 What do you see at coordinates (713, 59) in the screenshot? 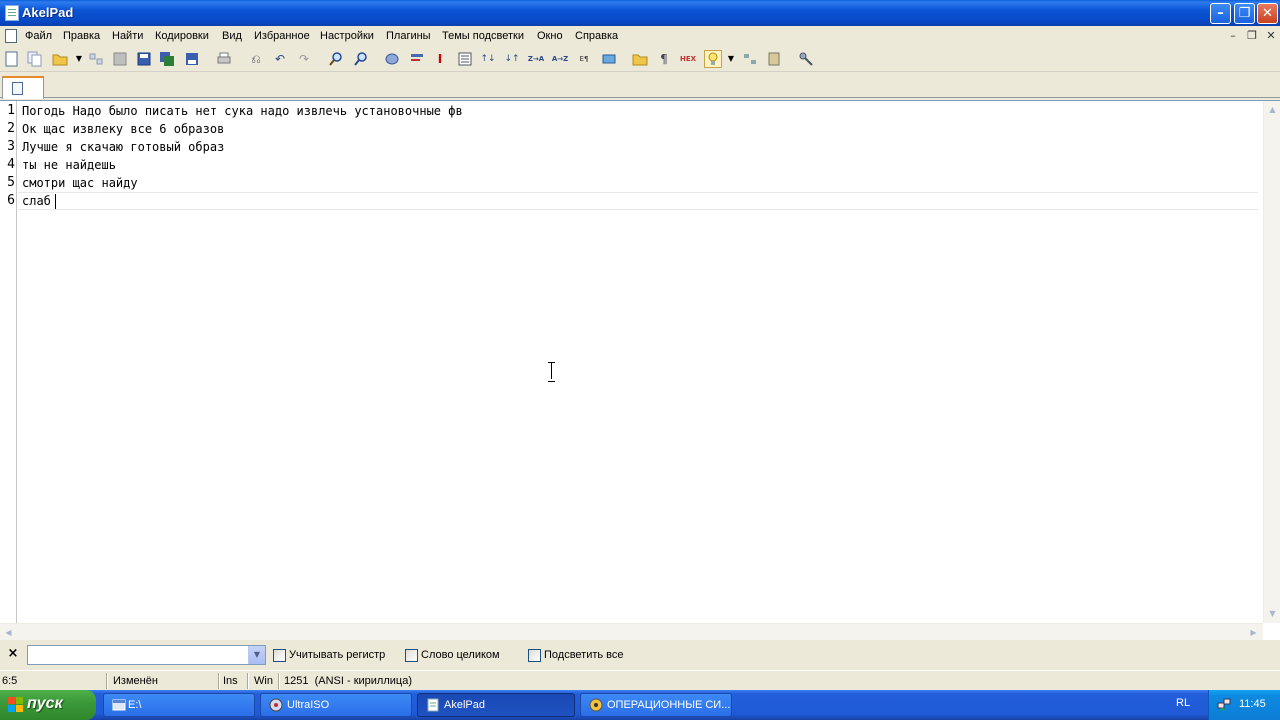
I see `highlight-icon` at bounding box center [713, 59].